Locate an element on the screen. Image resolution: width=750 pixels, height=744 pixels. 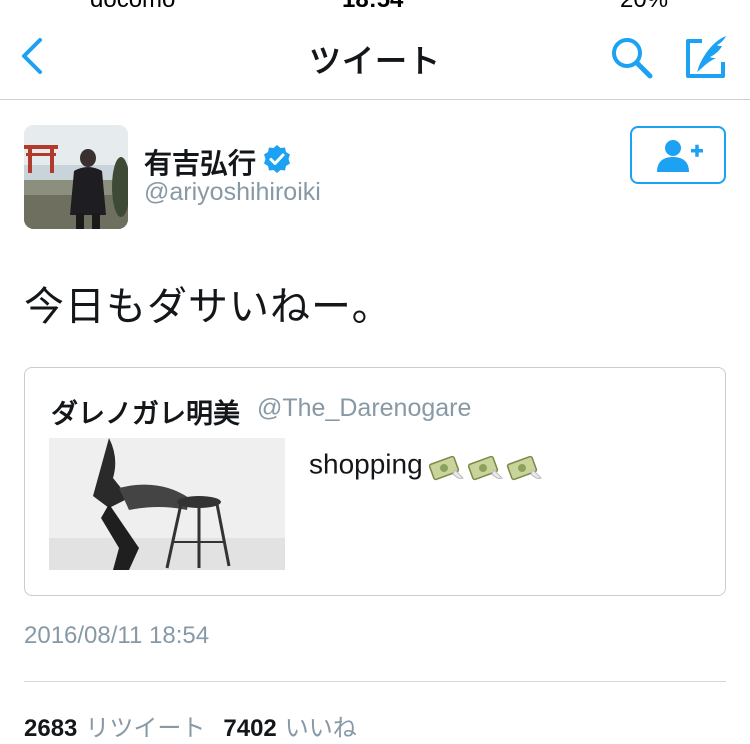
follow-button is located at coordinates (678, 155).